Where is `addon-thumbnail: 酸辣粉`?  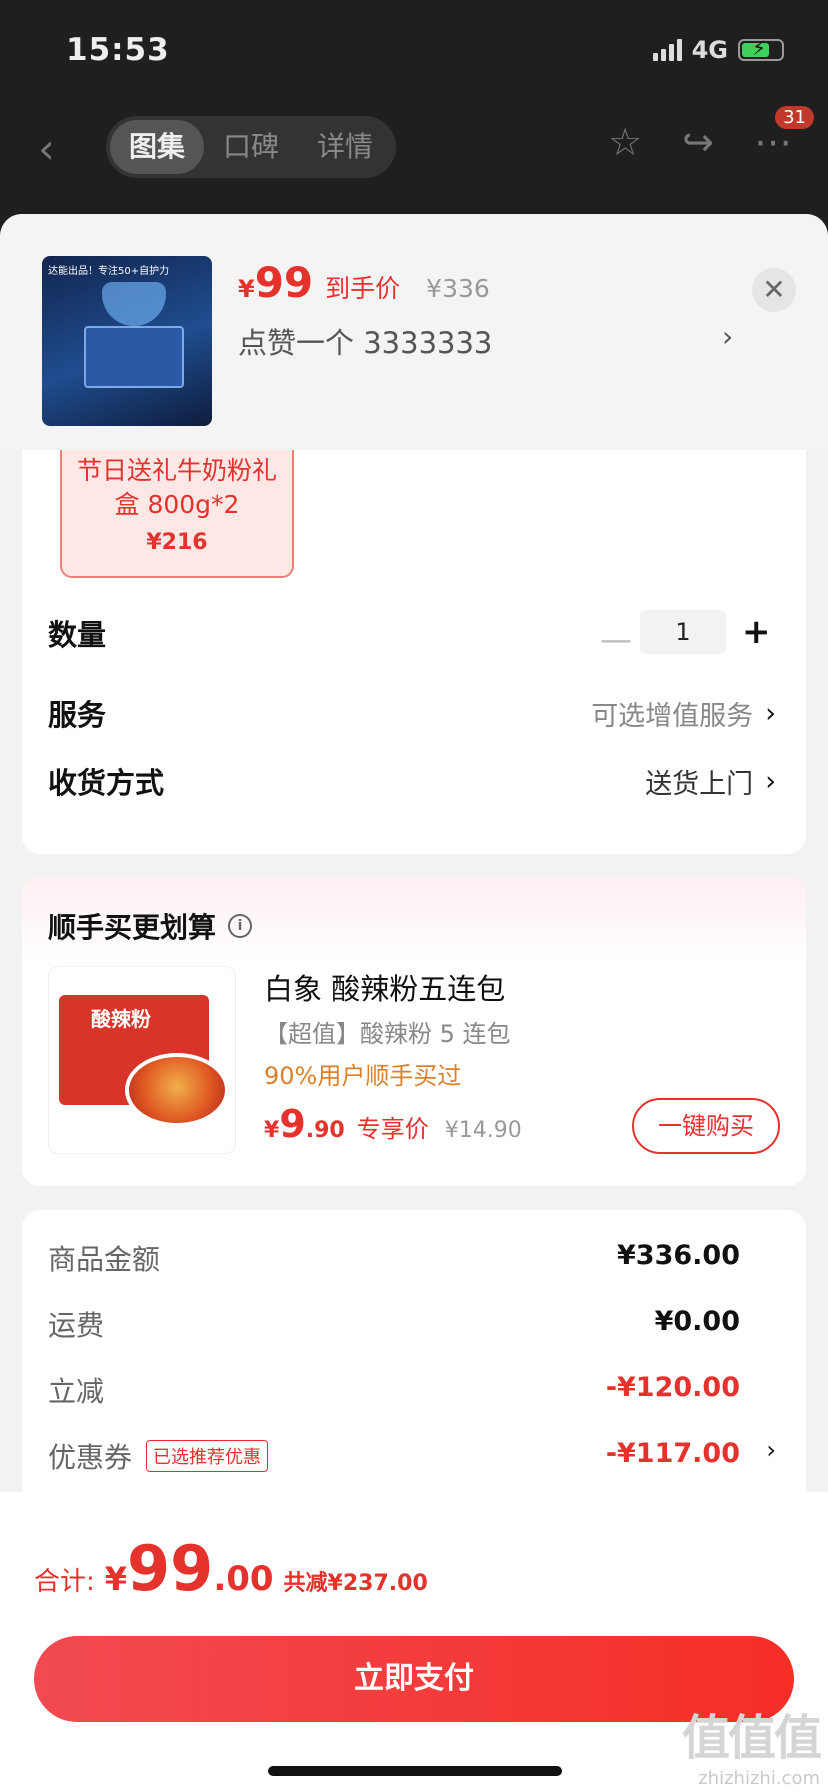 addon-thumbnail: 酸辣粉 is located at coordinates (142, 1060).